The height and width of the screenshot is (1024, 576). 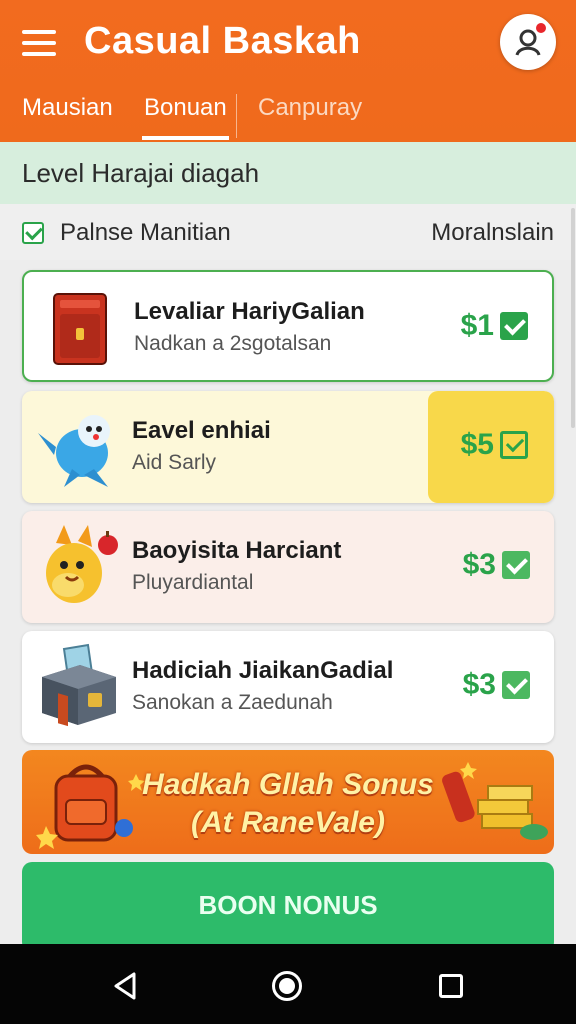 I want to click on tab-bar: Mausian Bonuan Canpuray, so click(x=288, y=115).